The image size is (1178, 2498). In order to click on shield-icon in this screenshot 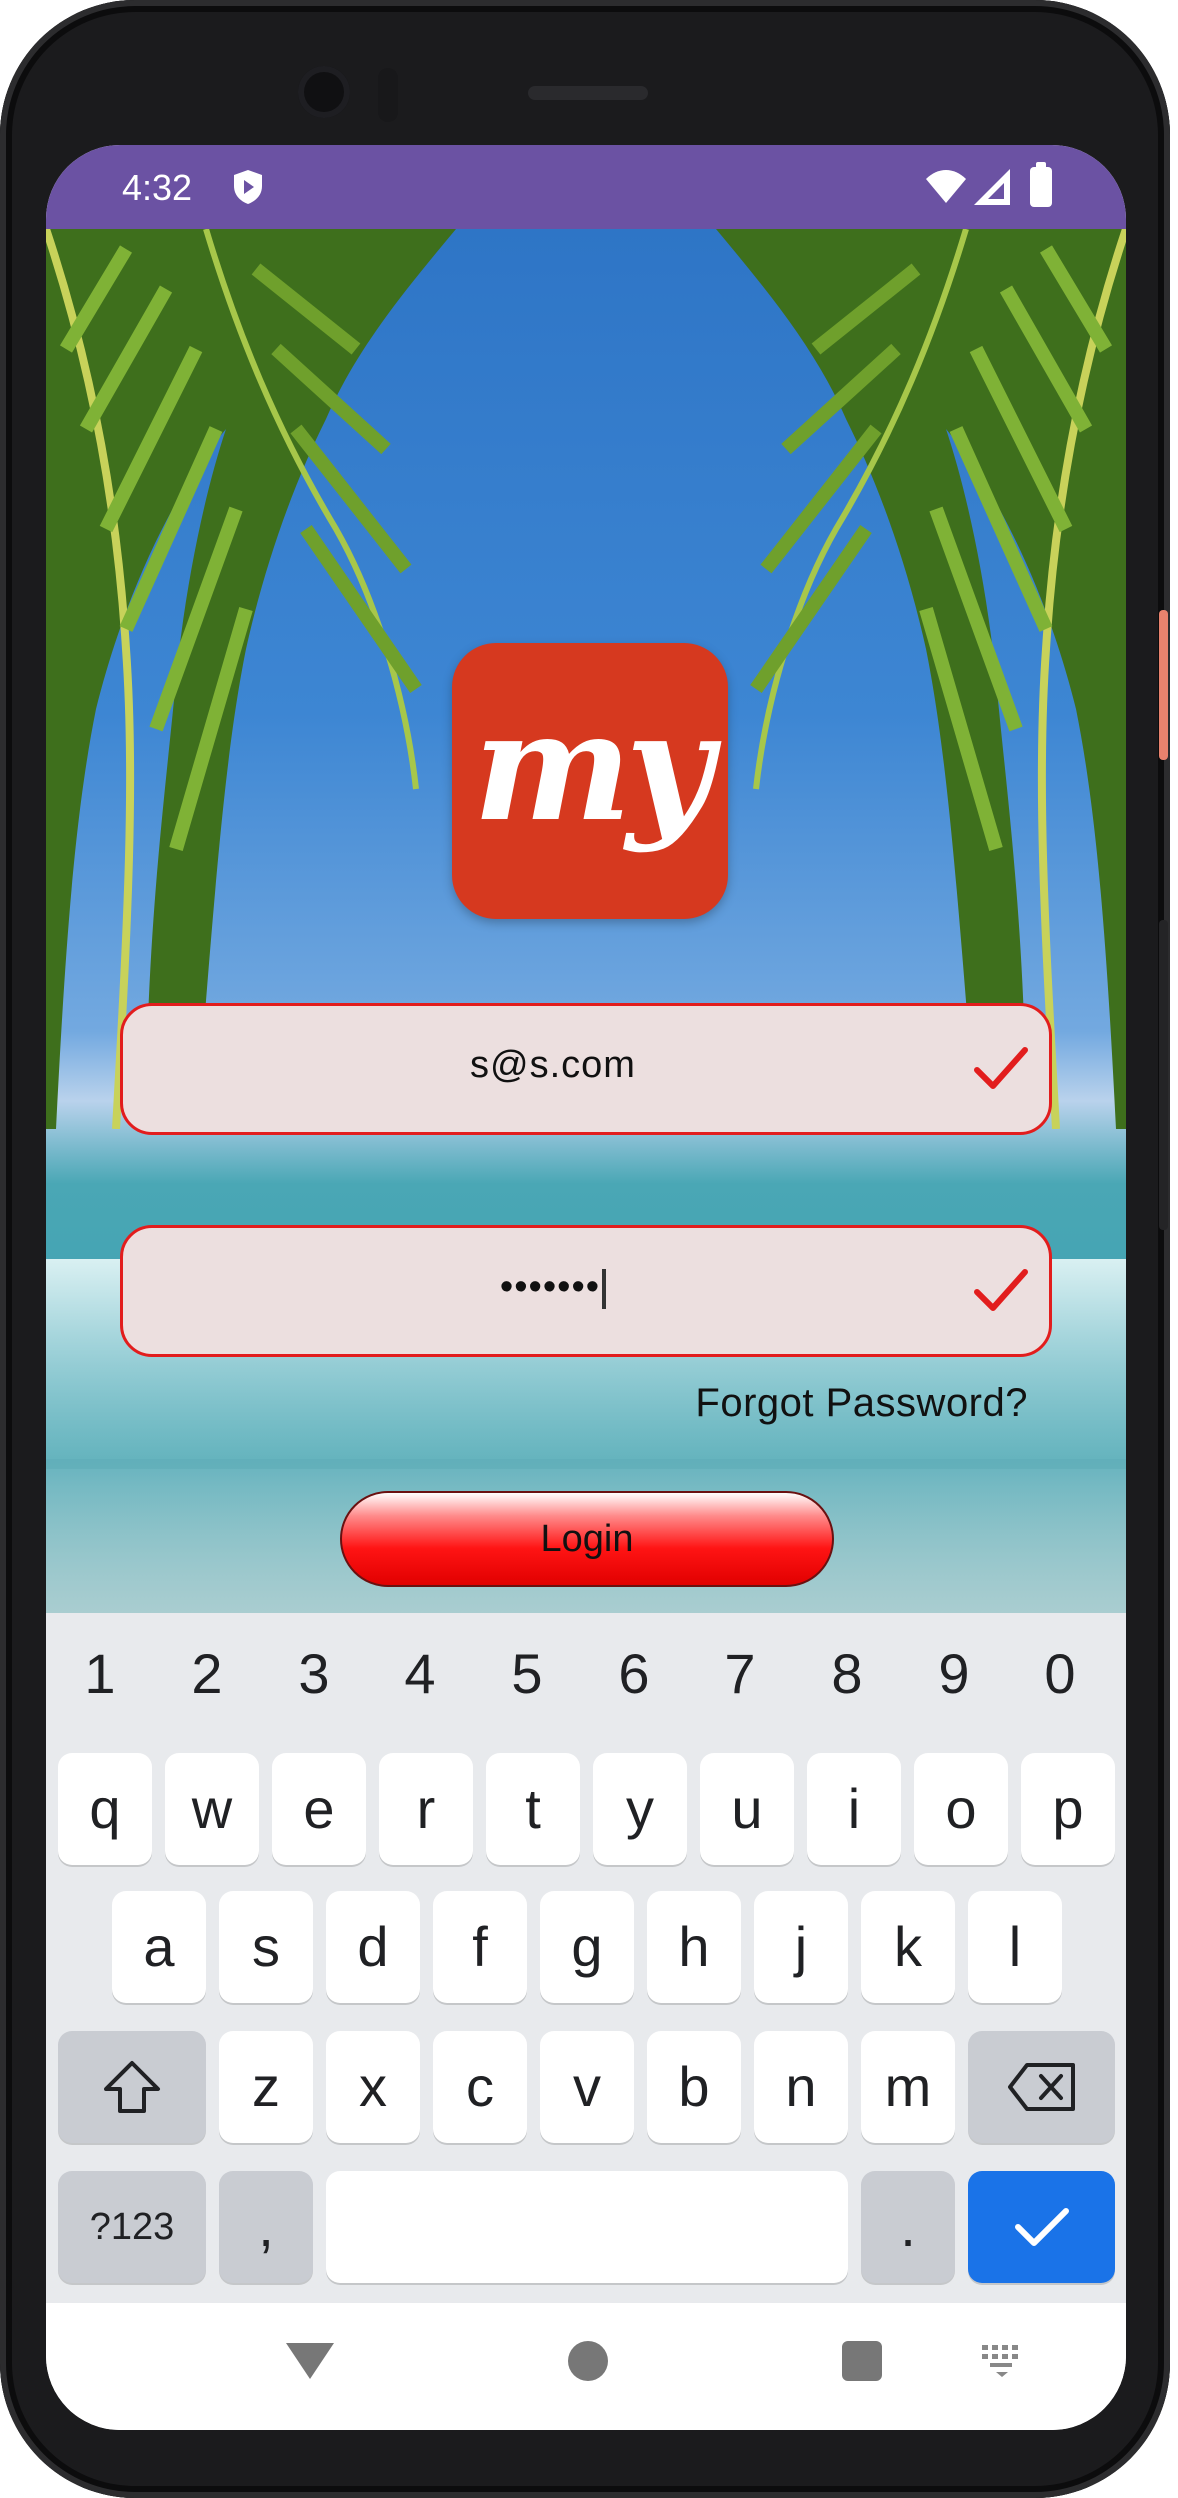, I will do `click(248, 187)`.